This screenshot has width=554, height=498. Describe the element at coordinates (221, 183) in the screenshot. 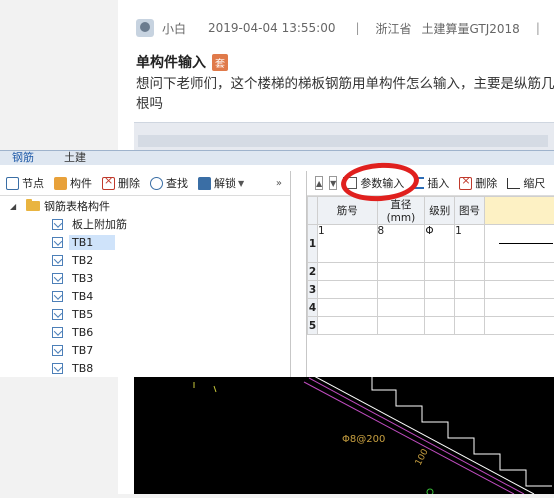

I see `unlock-button: 解锁▼` at that location.